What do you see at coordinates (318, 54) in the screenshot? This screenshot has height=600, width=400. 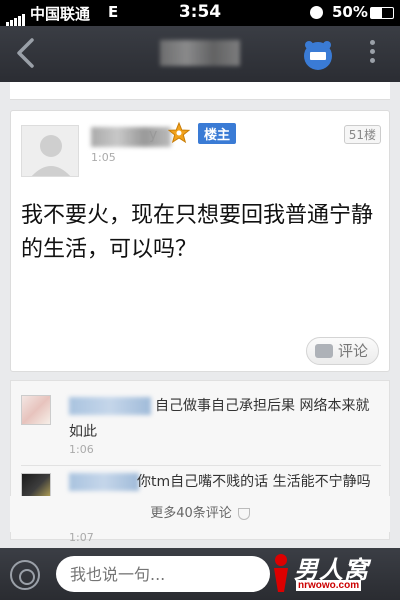 I see `owner-only-icon` at bounding box center [318, 54].